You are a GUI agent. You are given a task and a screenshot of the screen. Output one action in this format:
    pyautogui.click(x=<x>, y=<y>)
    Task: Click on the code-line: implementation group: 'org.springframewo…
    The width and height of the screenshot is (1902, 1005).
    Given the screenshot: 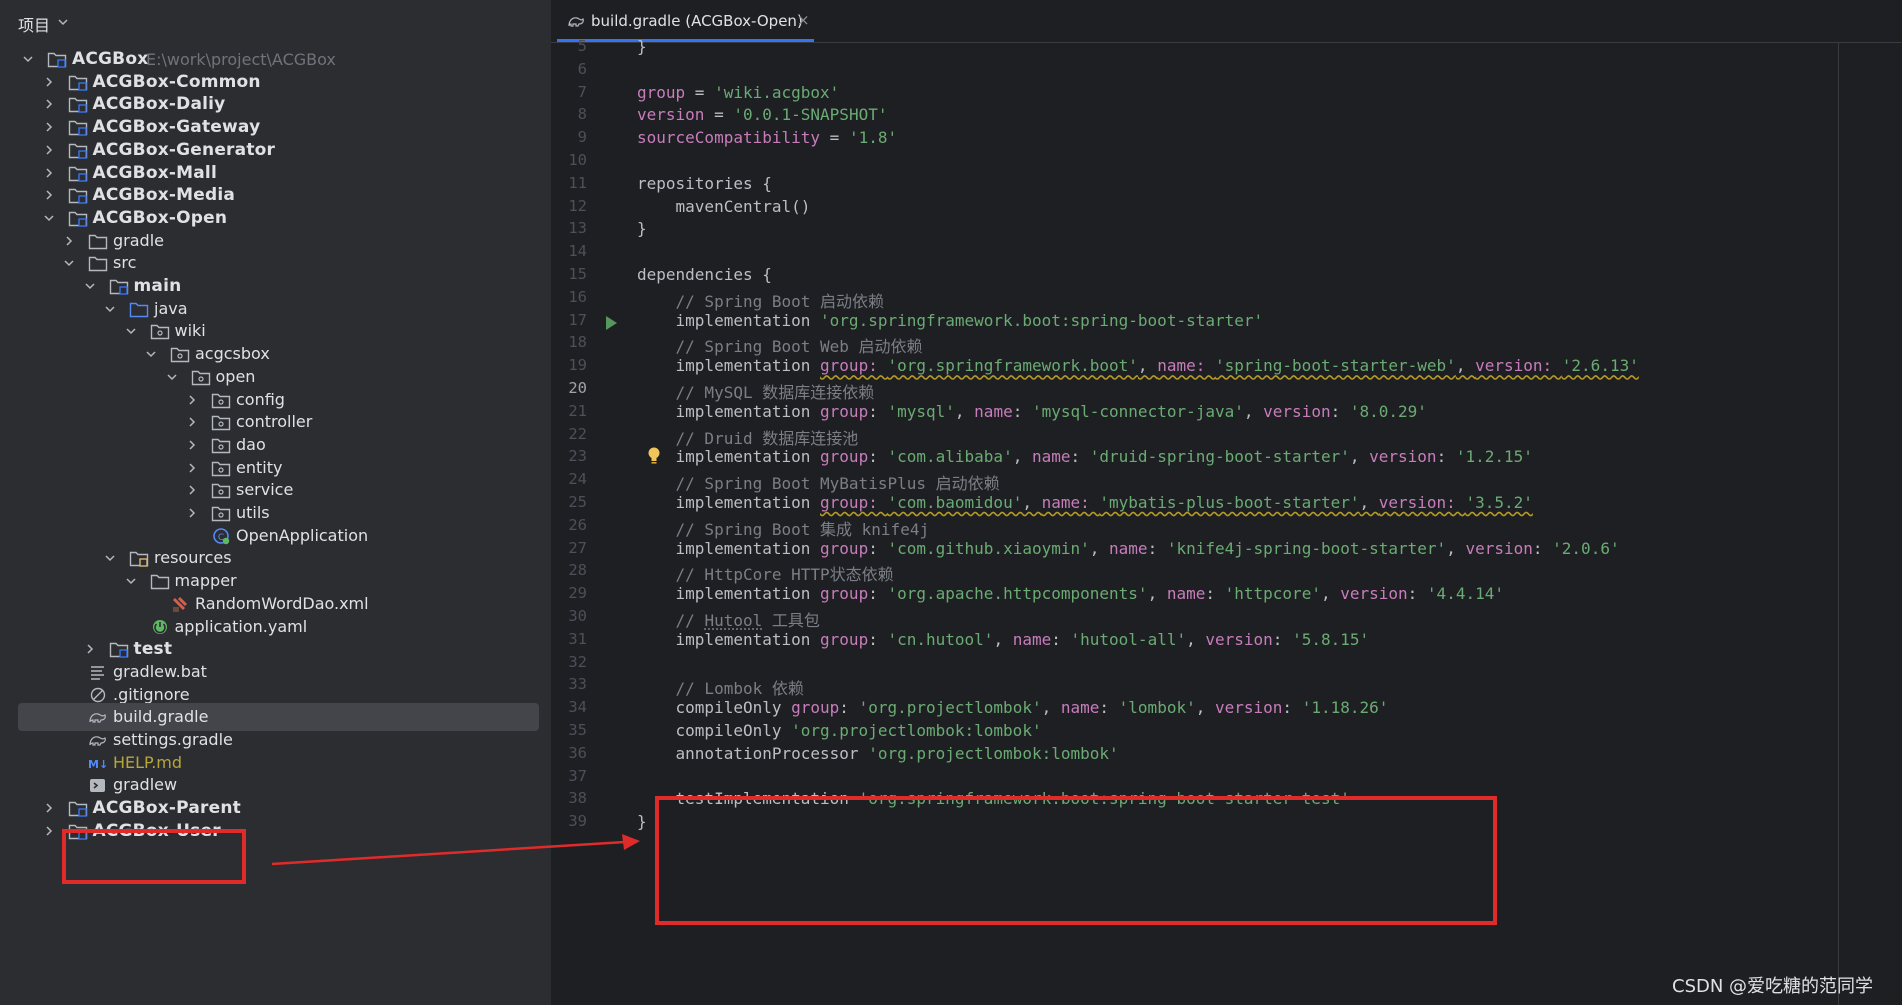 What is the action you would take?
    pyautogui.click(x=1138, y=365)
    